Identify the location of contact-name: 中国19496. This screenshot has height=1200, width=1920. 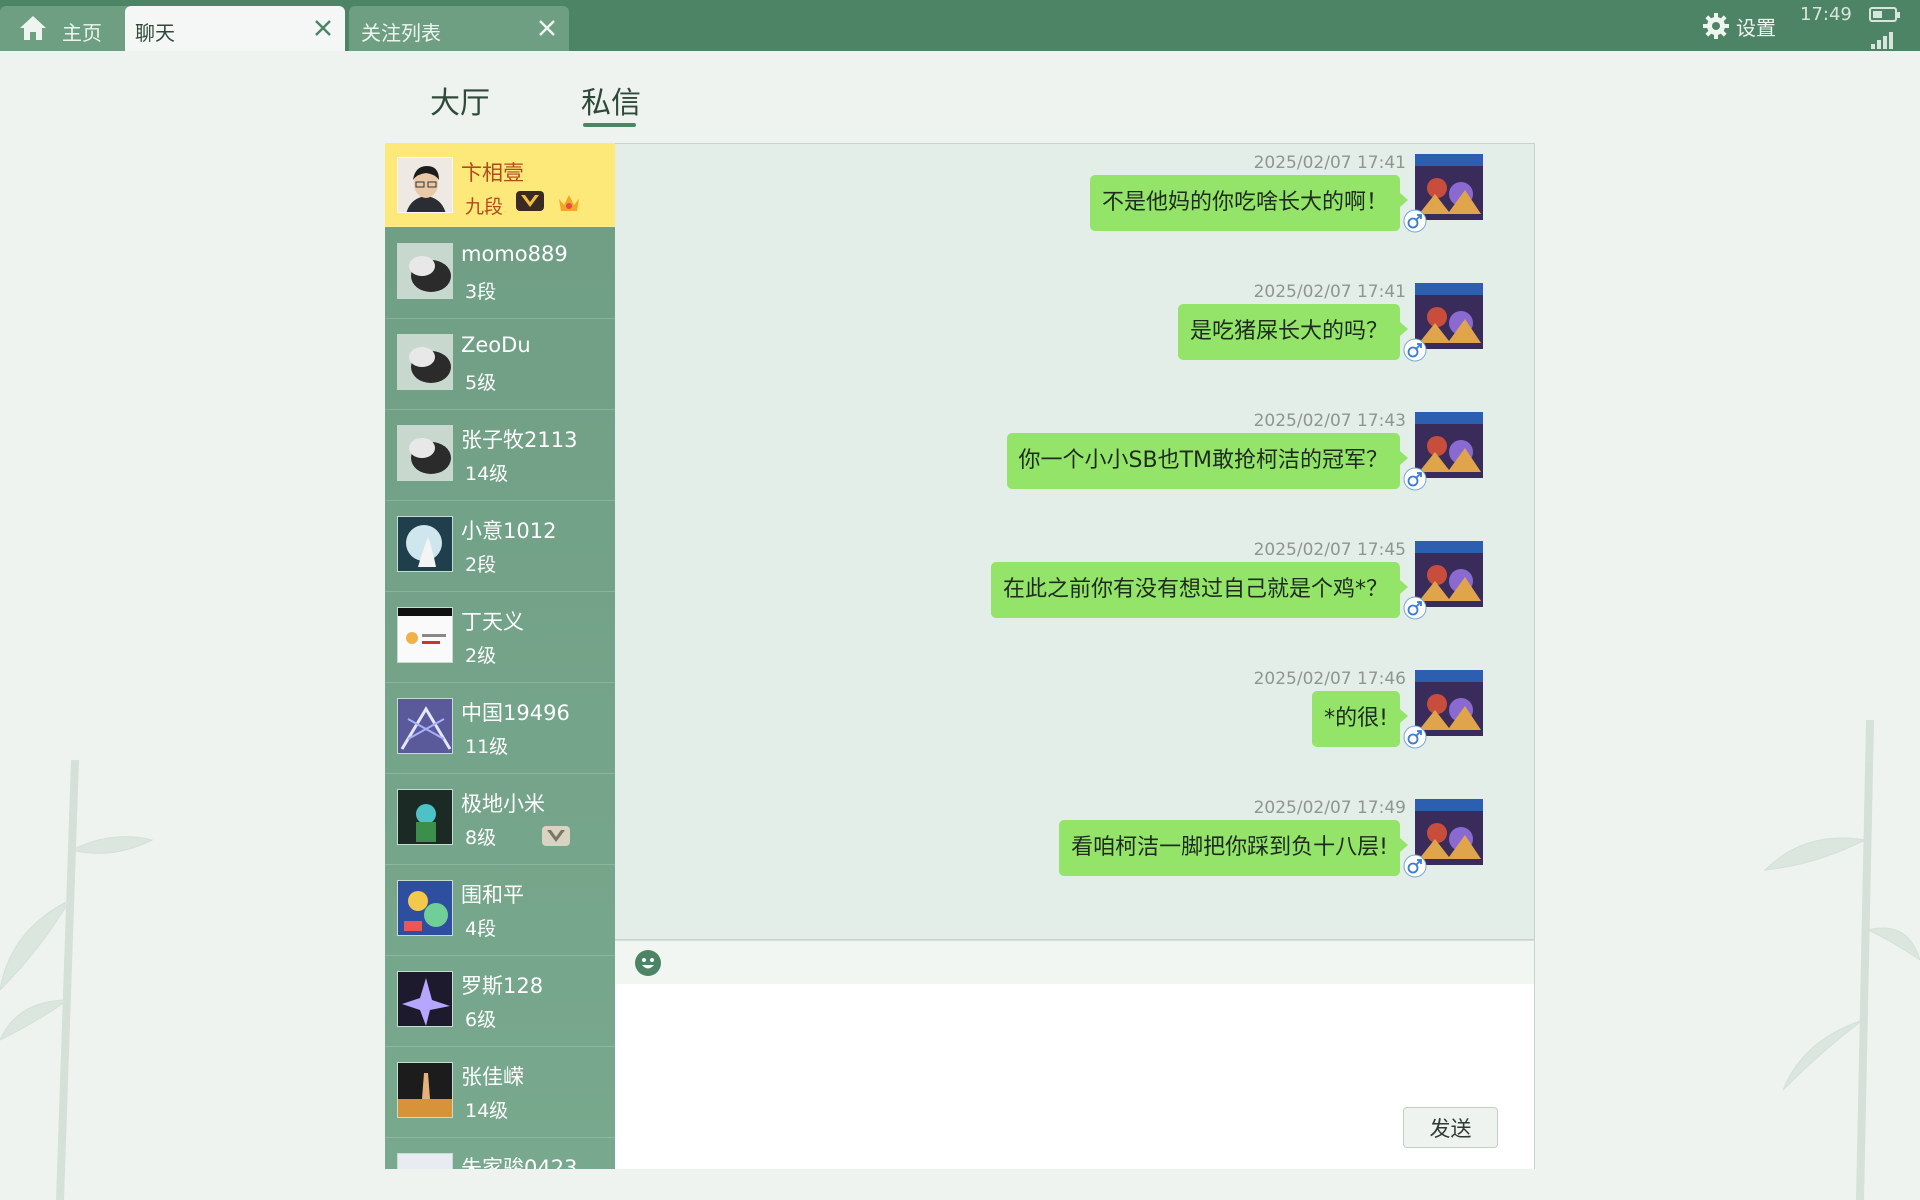
(515, 713).